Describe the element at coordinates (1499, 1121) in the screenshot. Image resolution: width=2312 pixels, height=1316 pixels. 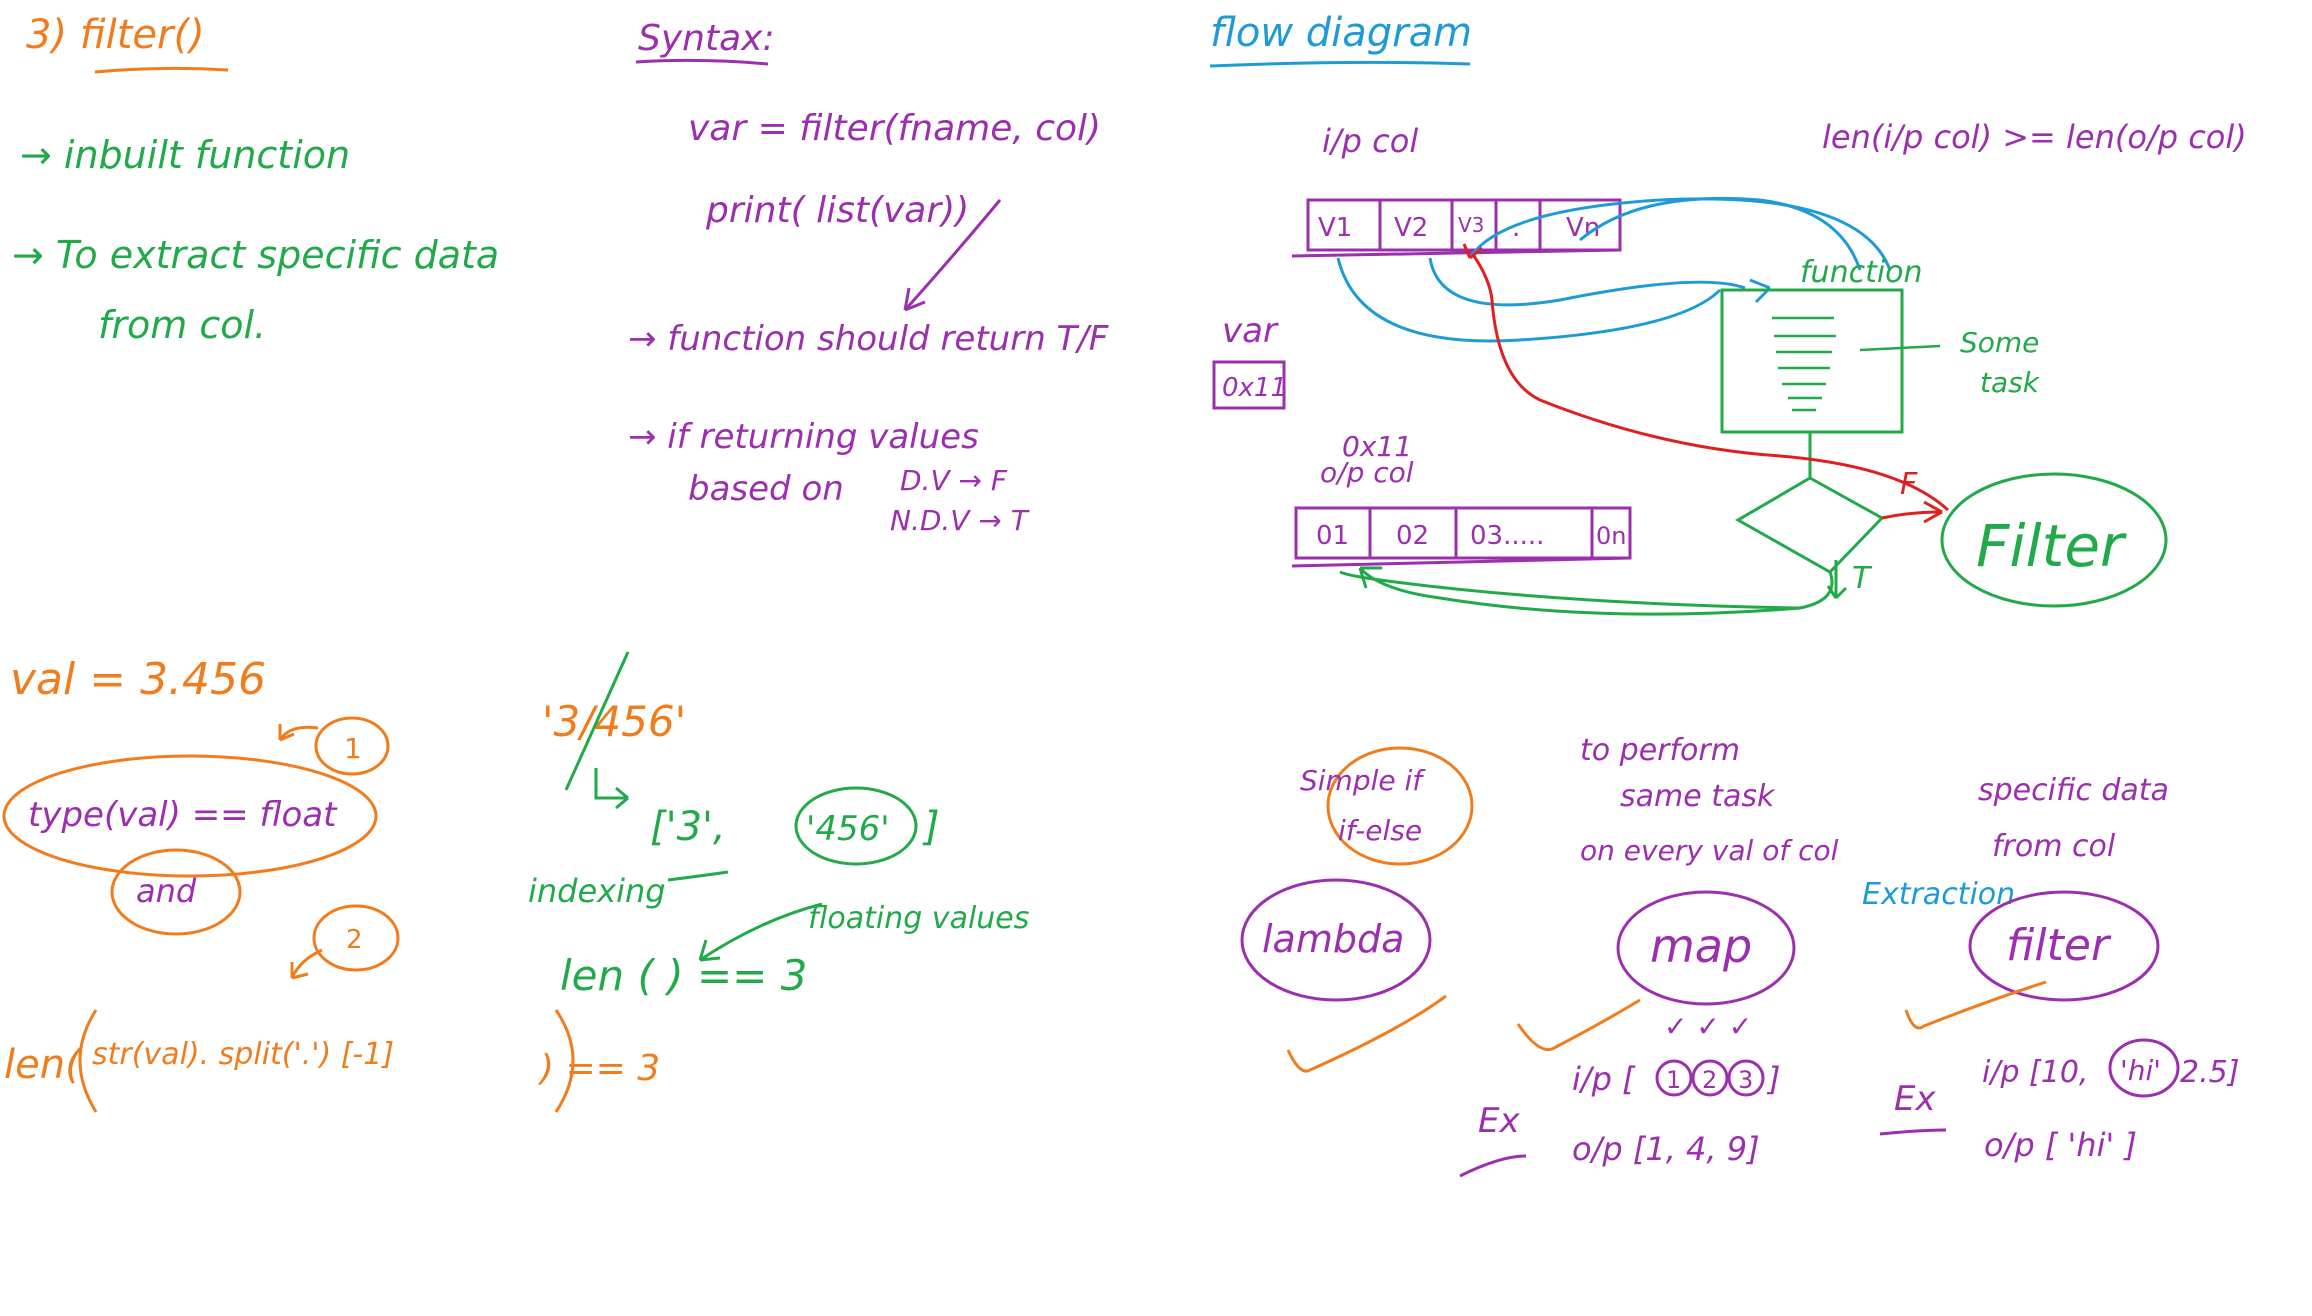
I see `map-ex-label: Ex` at that location.